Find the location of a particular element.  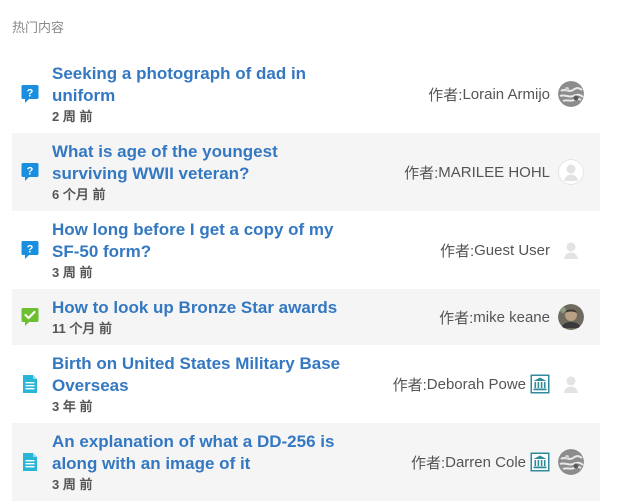

author-name: Lorain Armijo is located at coordinates (506, 94).